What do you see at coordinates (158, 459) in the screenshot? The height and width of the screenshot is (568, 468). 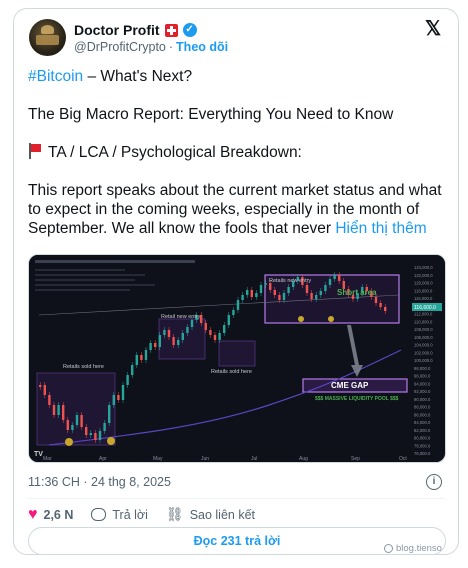 I see `time-tick-label: May` at bounding box center [158, 459].